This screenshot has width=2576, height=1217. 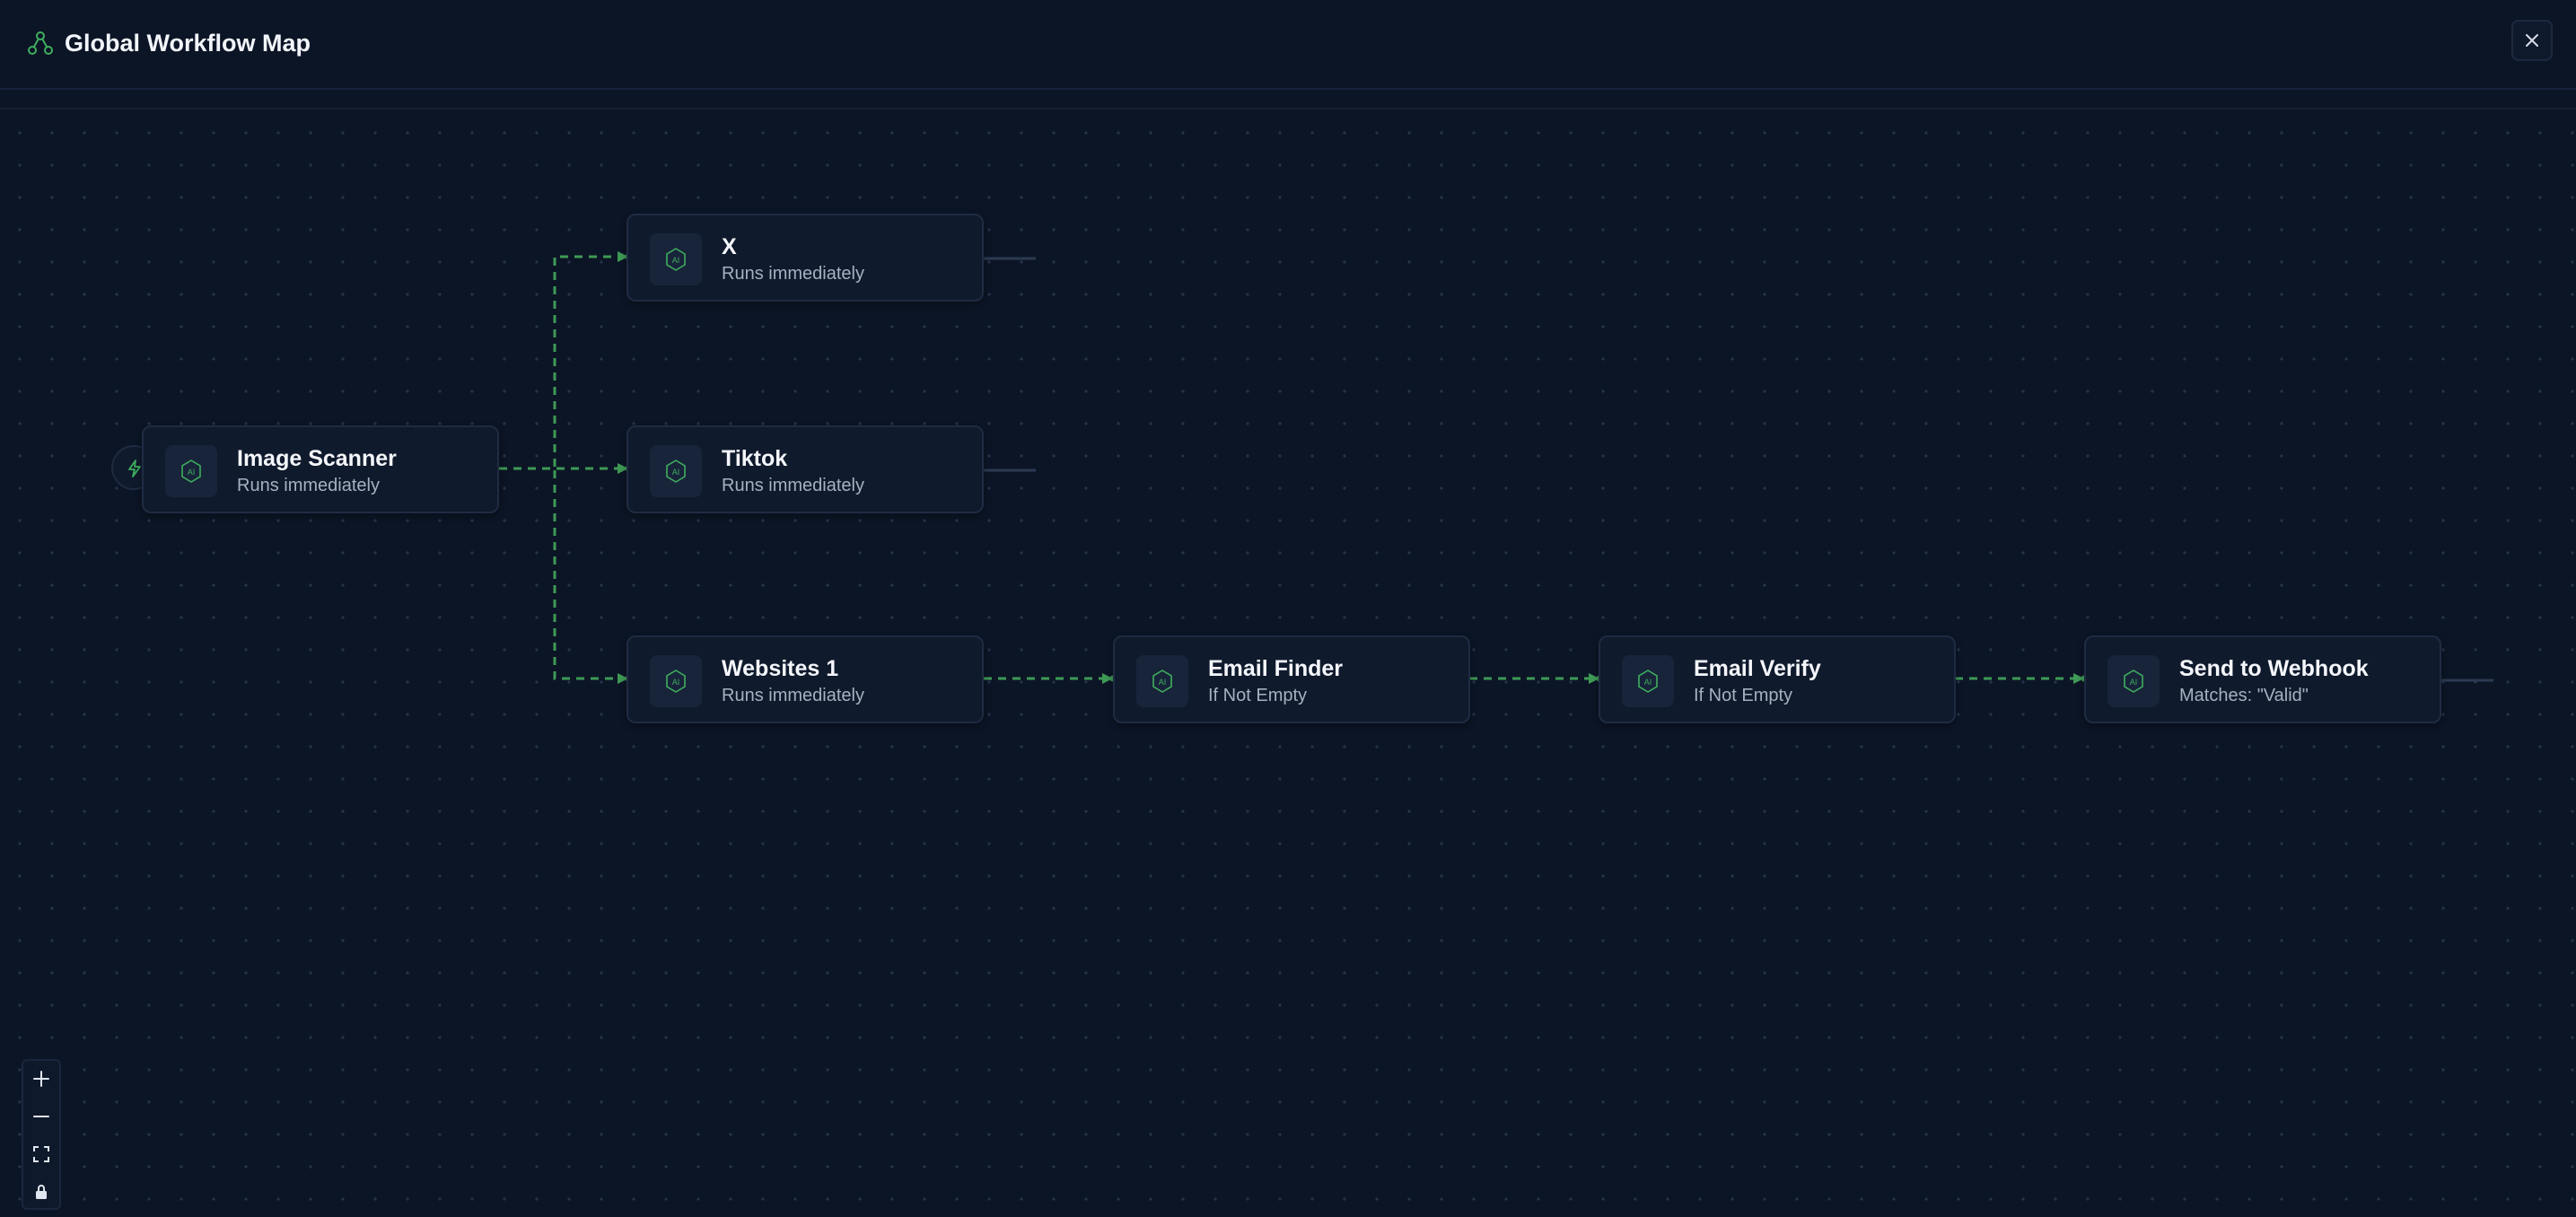 What do you see at coordinates (755, 458) in the screenshot?
I see `node-title: Tiktok` at bounding box center [755, 458].